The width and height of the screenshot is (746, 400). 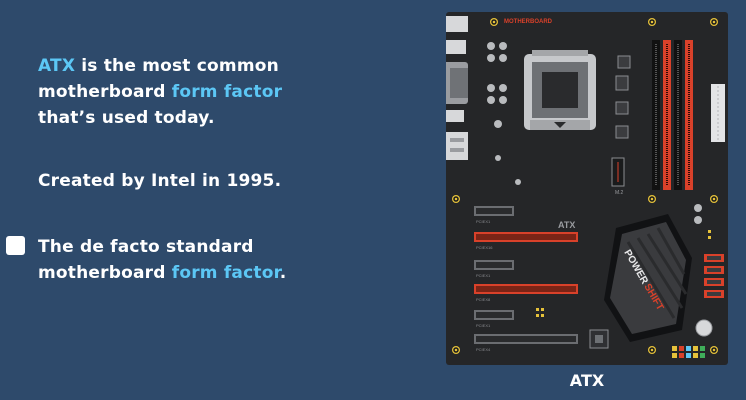 I want to click on slot-label-6: PCIEX4, so click(x=483, y=349).